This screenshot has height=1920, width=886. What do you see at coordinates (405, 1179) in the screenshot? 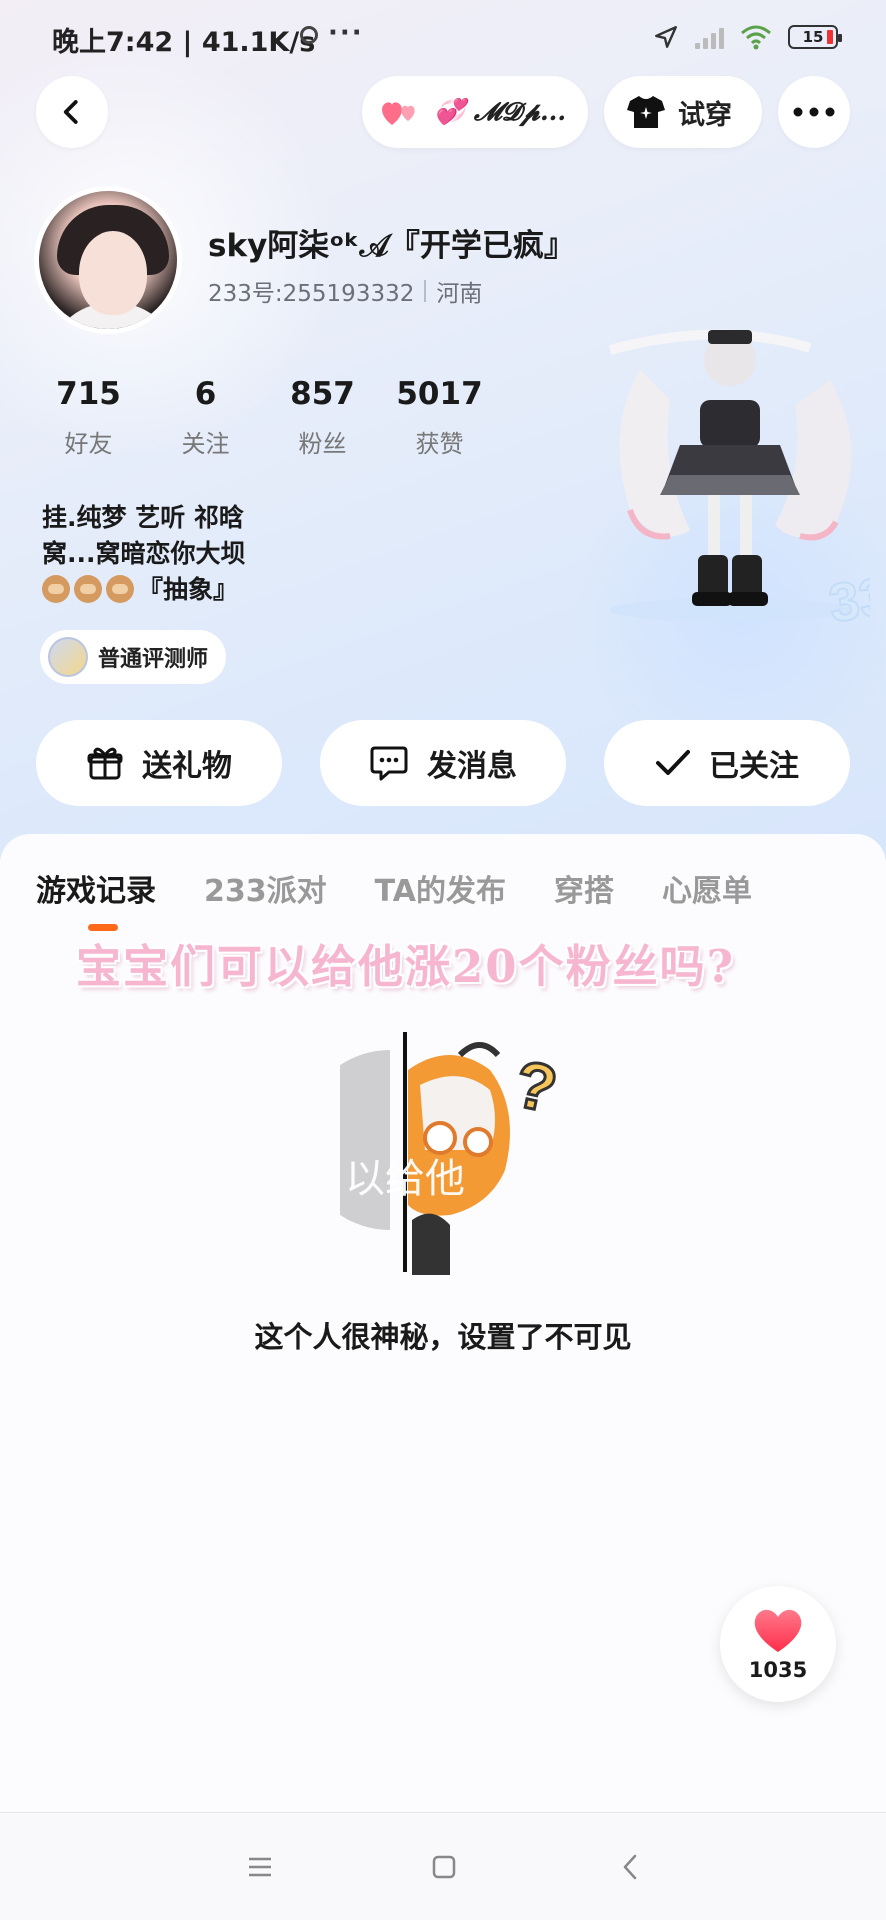
I see `illustration-overlay-text: 以给他` at bounding box center [405, 1179].